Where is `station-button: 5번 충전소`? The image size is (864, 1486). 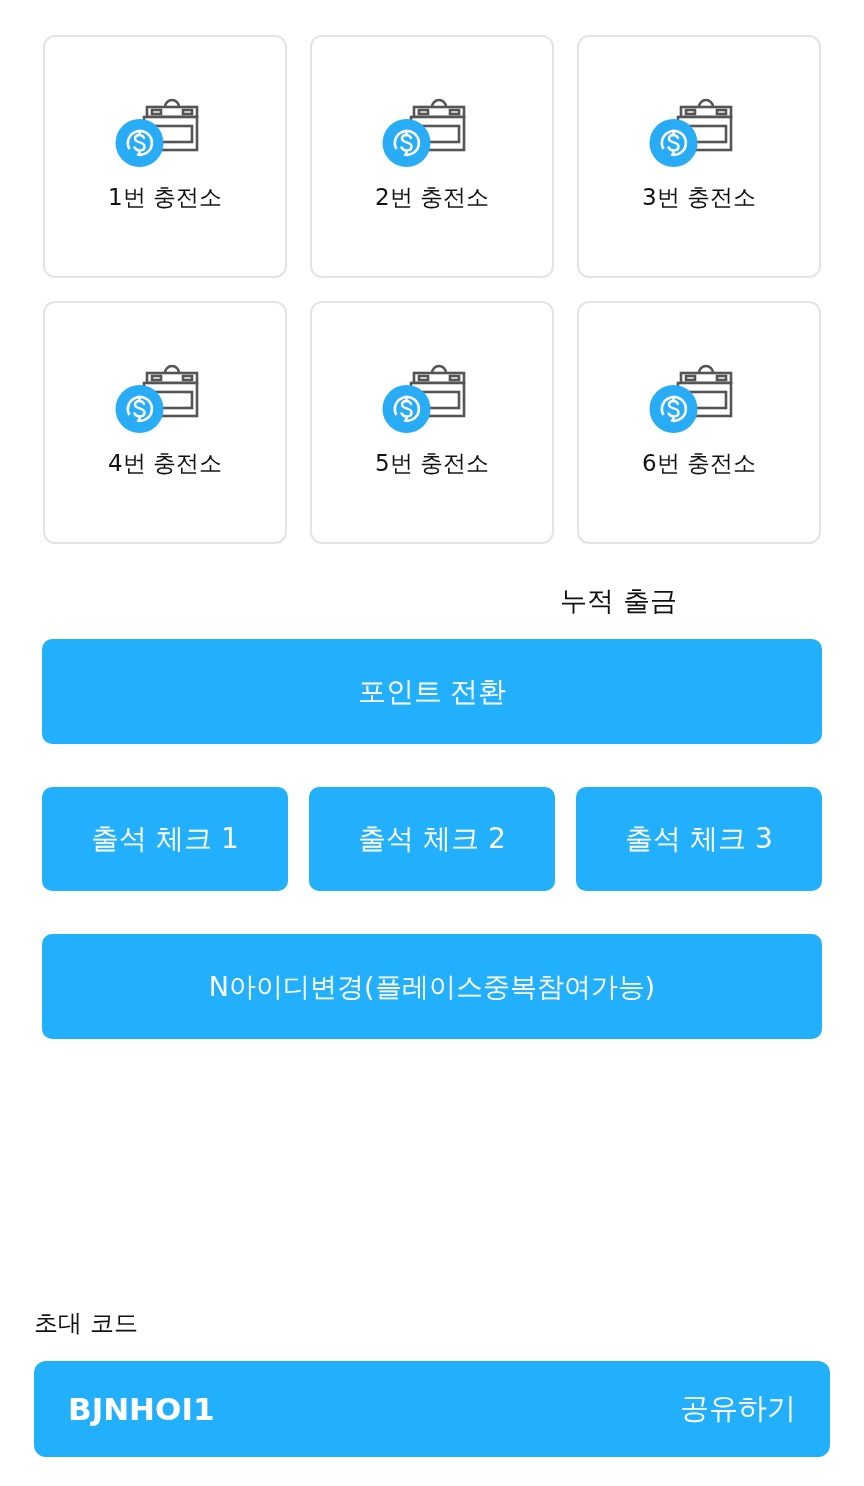 station-button: 5번 충전소 is located at coordinates (432, 422).